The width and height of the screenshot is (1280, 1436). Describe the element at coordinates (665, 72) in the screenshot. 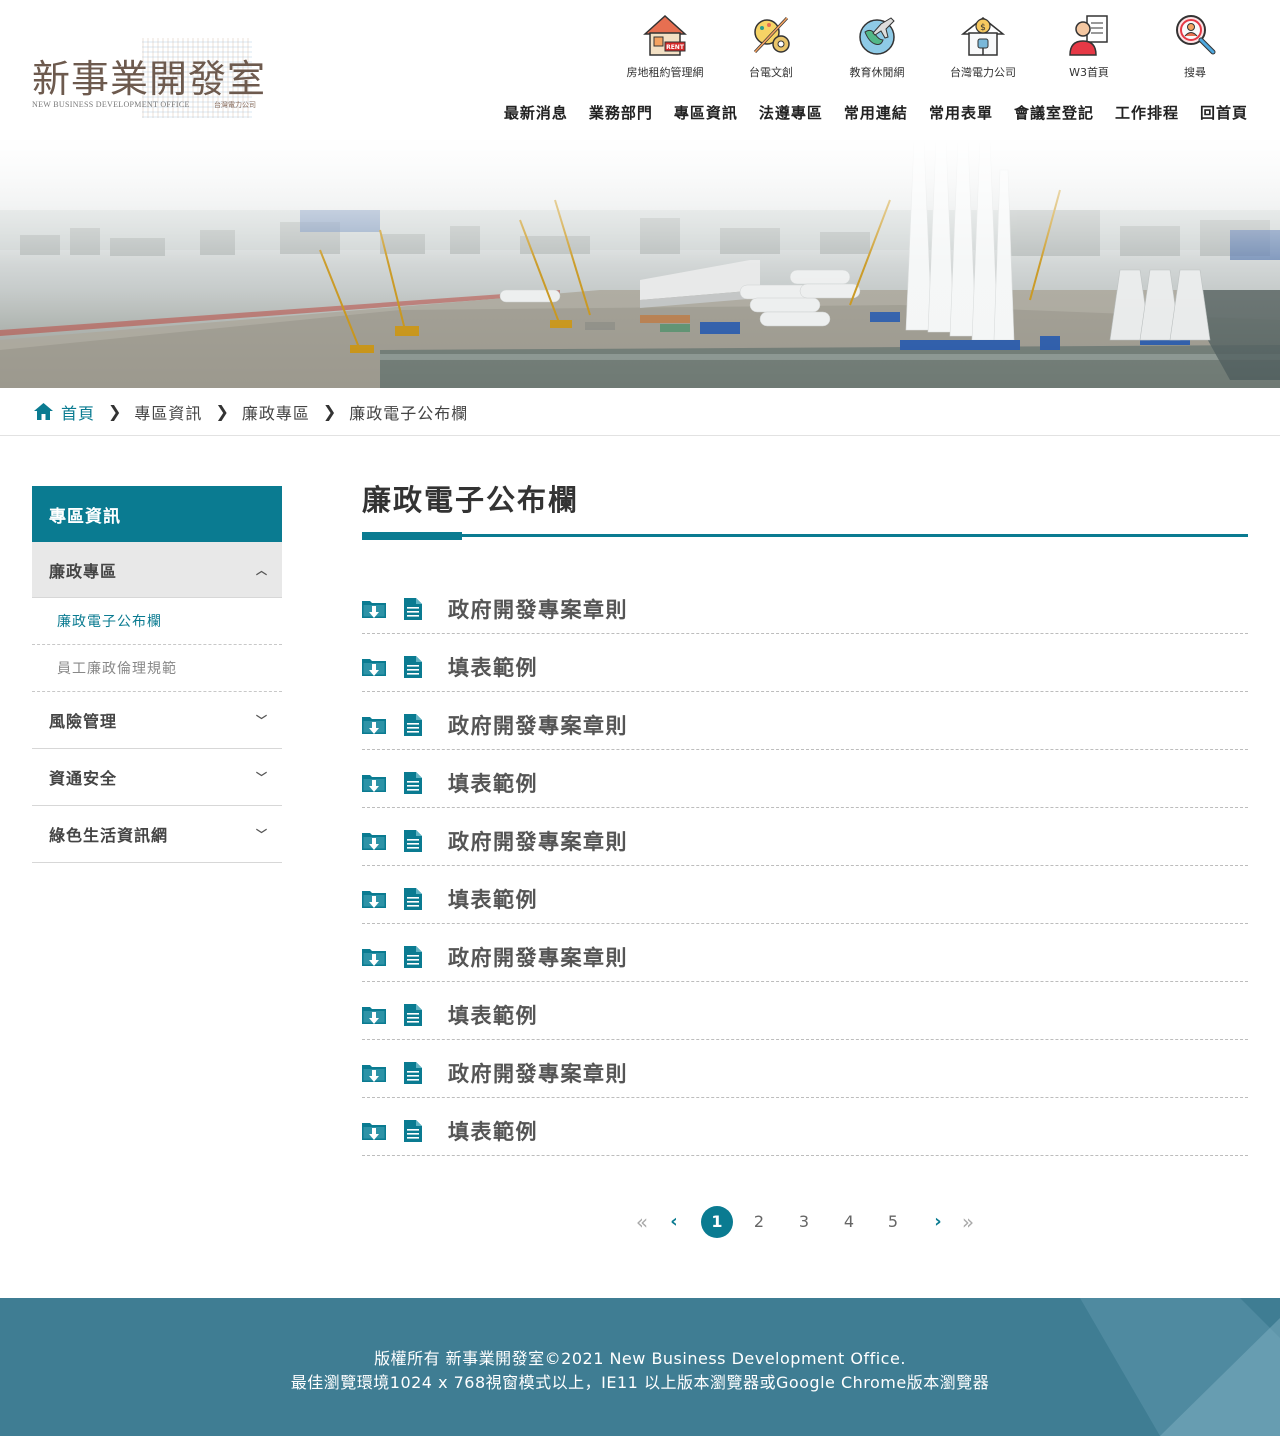

I see `quick-link-label: 房地租約管理網` at that location.